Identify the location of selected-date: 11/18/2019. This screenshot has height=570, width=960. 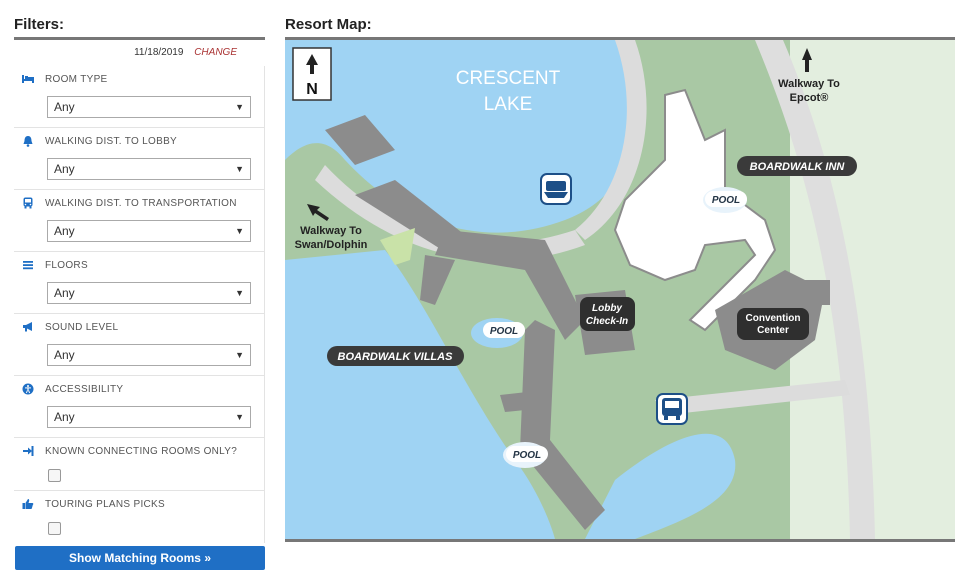
(159, 52).